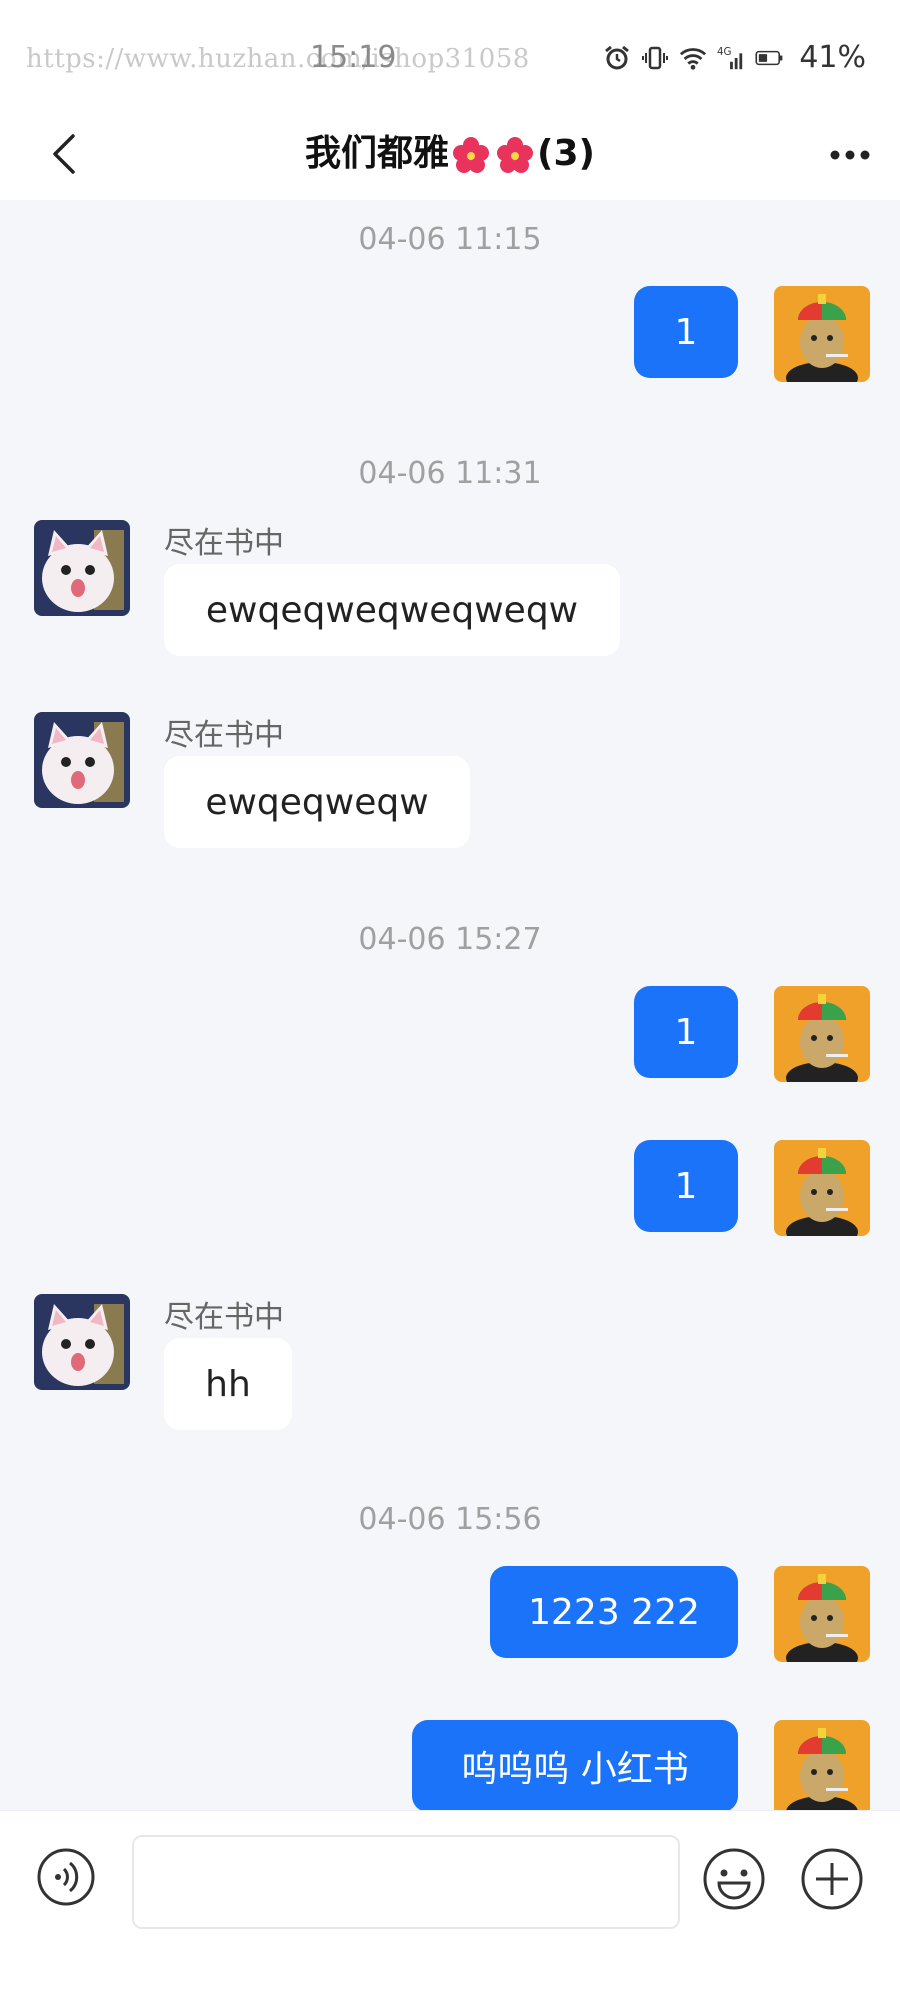 This screenshot has width=900, height=1990. I want to click on chat-title: 我们都雅 (3), so click(450, 150).